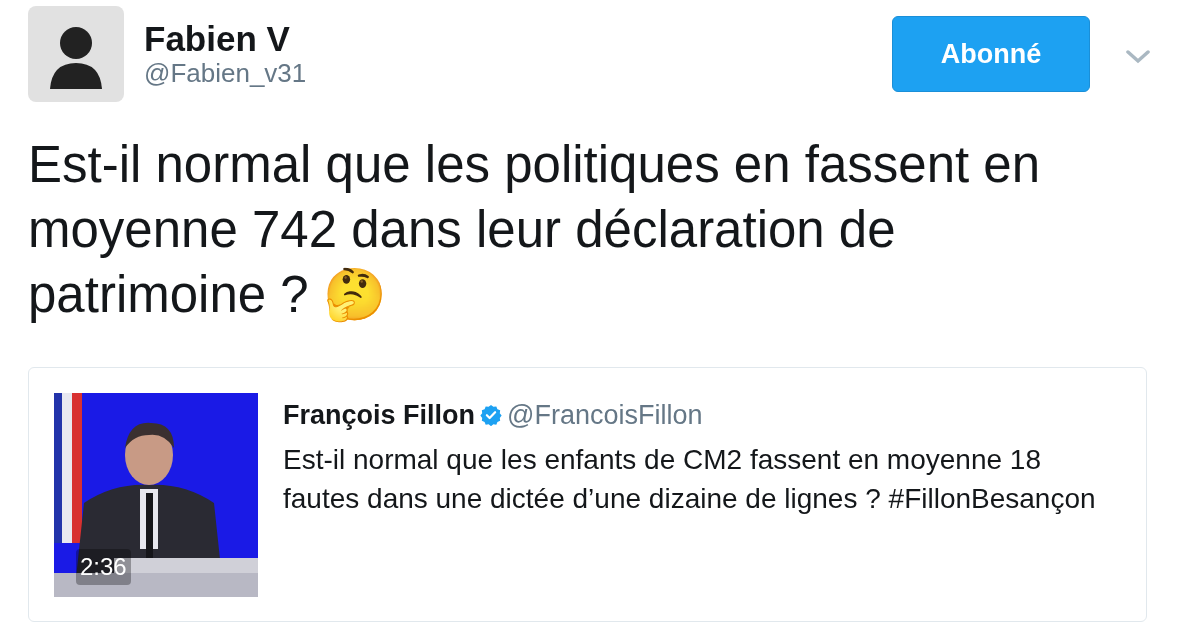  Describe the element at coordinates (225, 39) in the screenshot. I see `author-name: Fabien V` at that location.